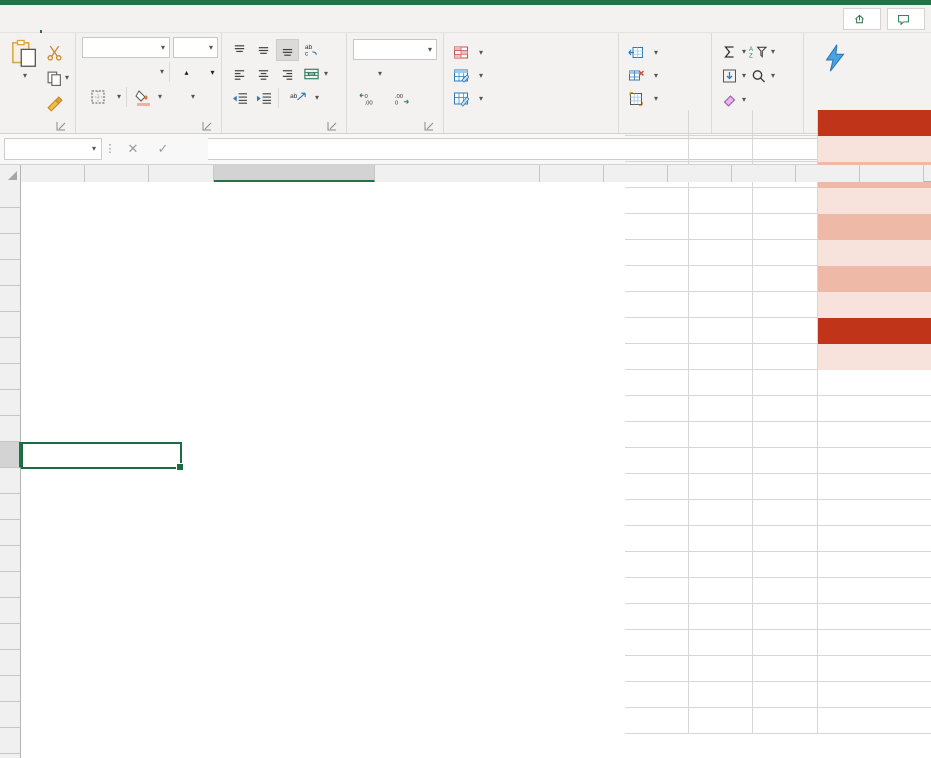 This screenshot has width=931, height=758. I want to click on align-bottom-button, so click(287, 50).